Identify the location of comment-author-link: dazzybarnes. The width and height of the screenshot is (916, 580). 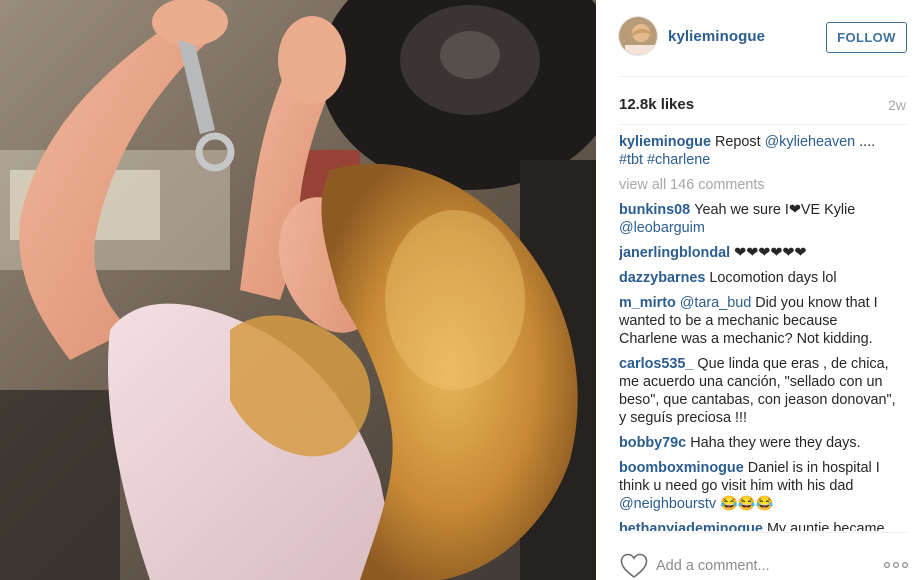
(662, 278).